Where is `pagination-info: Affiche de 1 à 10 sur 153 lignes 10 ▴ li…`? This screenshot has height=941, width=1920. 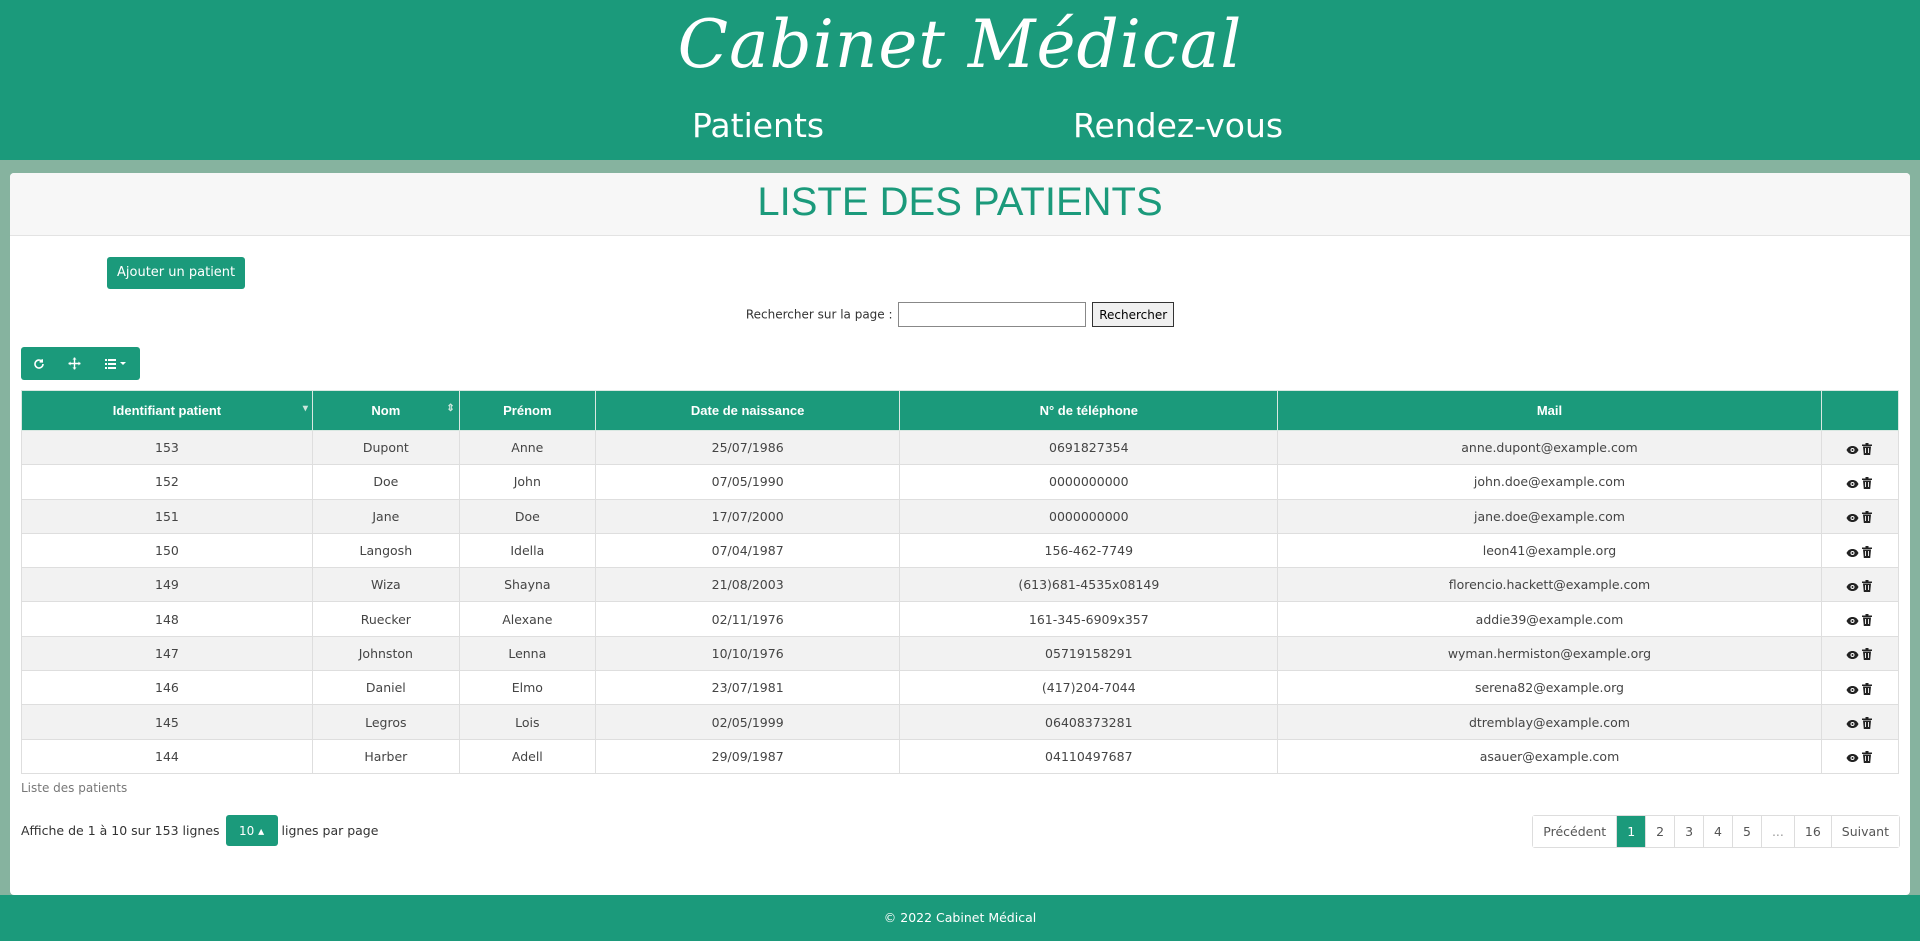 pagination-info: Affiche de 1 à 10 sur 153 lignes 10 ▴ li… is located at coordinates (199, 830).